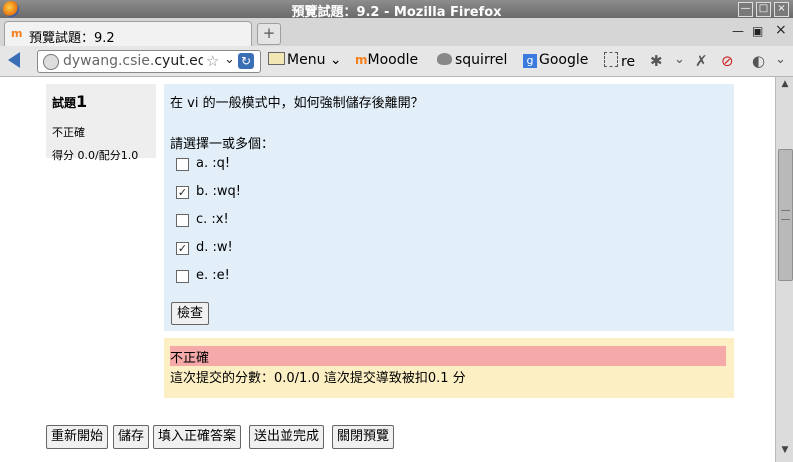 The width and height of the screenshot is (793, 462). What do you see at coordinates (72, 38) in the screenshot?
I see `tab-label: 預覽試題：9.2` at bounding box center [72, 38].